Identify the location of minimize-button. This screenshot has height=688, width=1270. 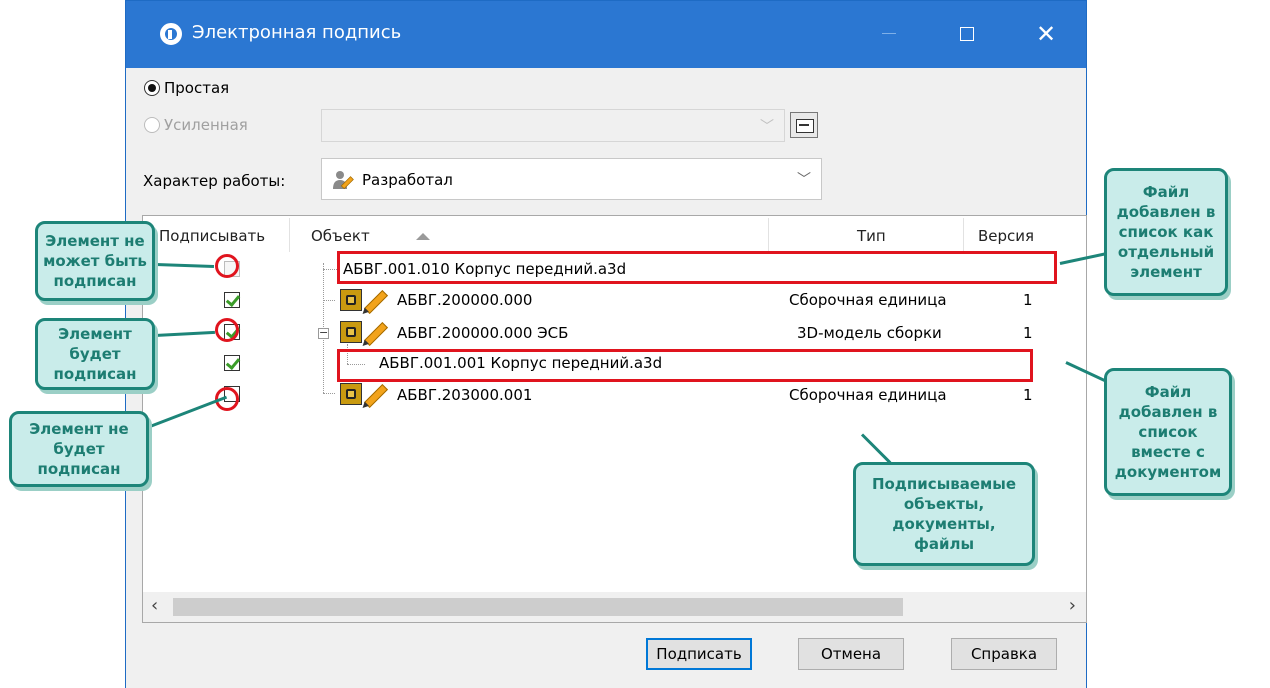
(889, 34).